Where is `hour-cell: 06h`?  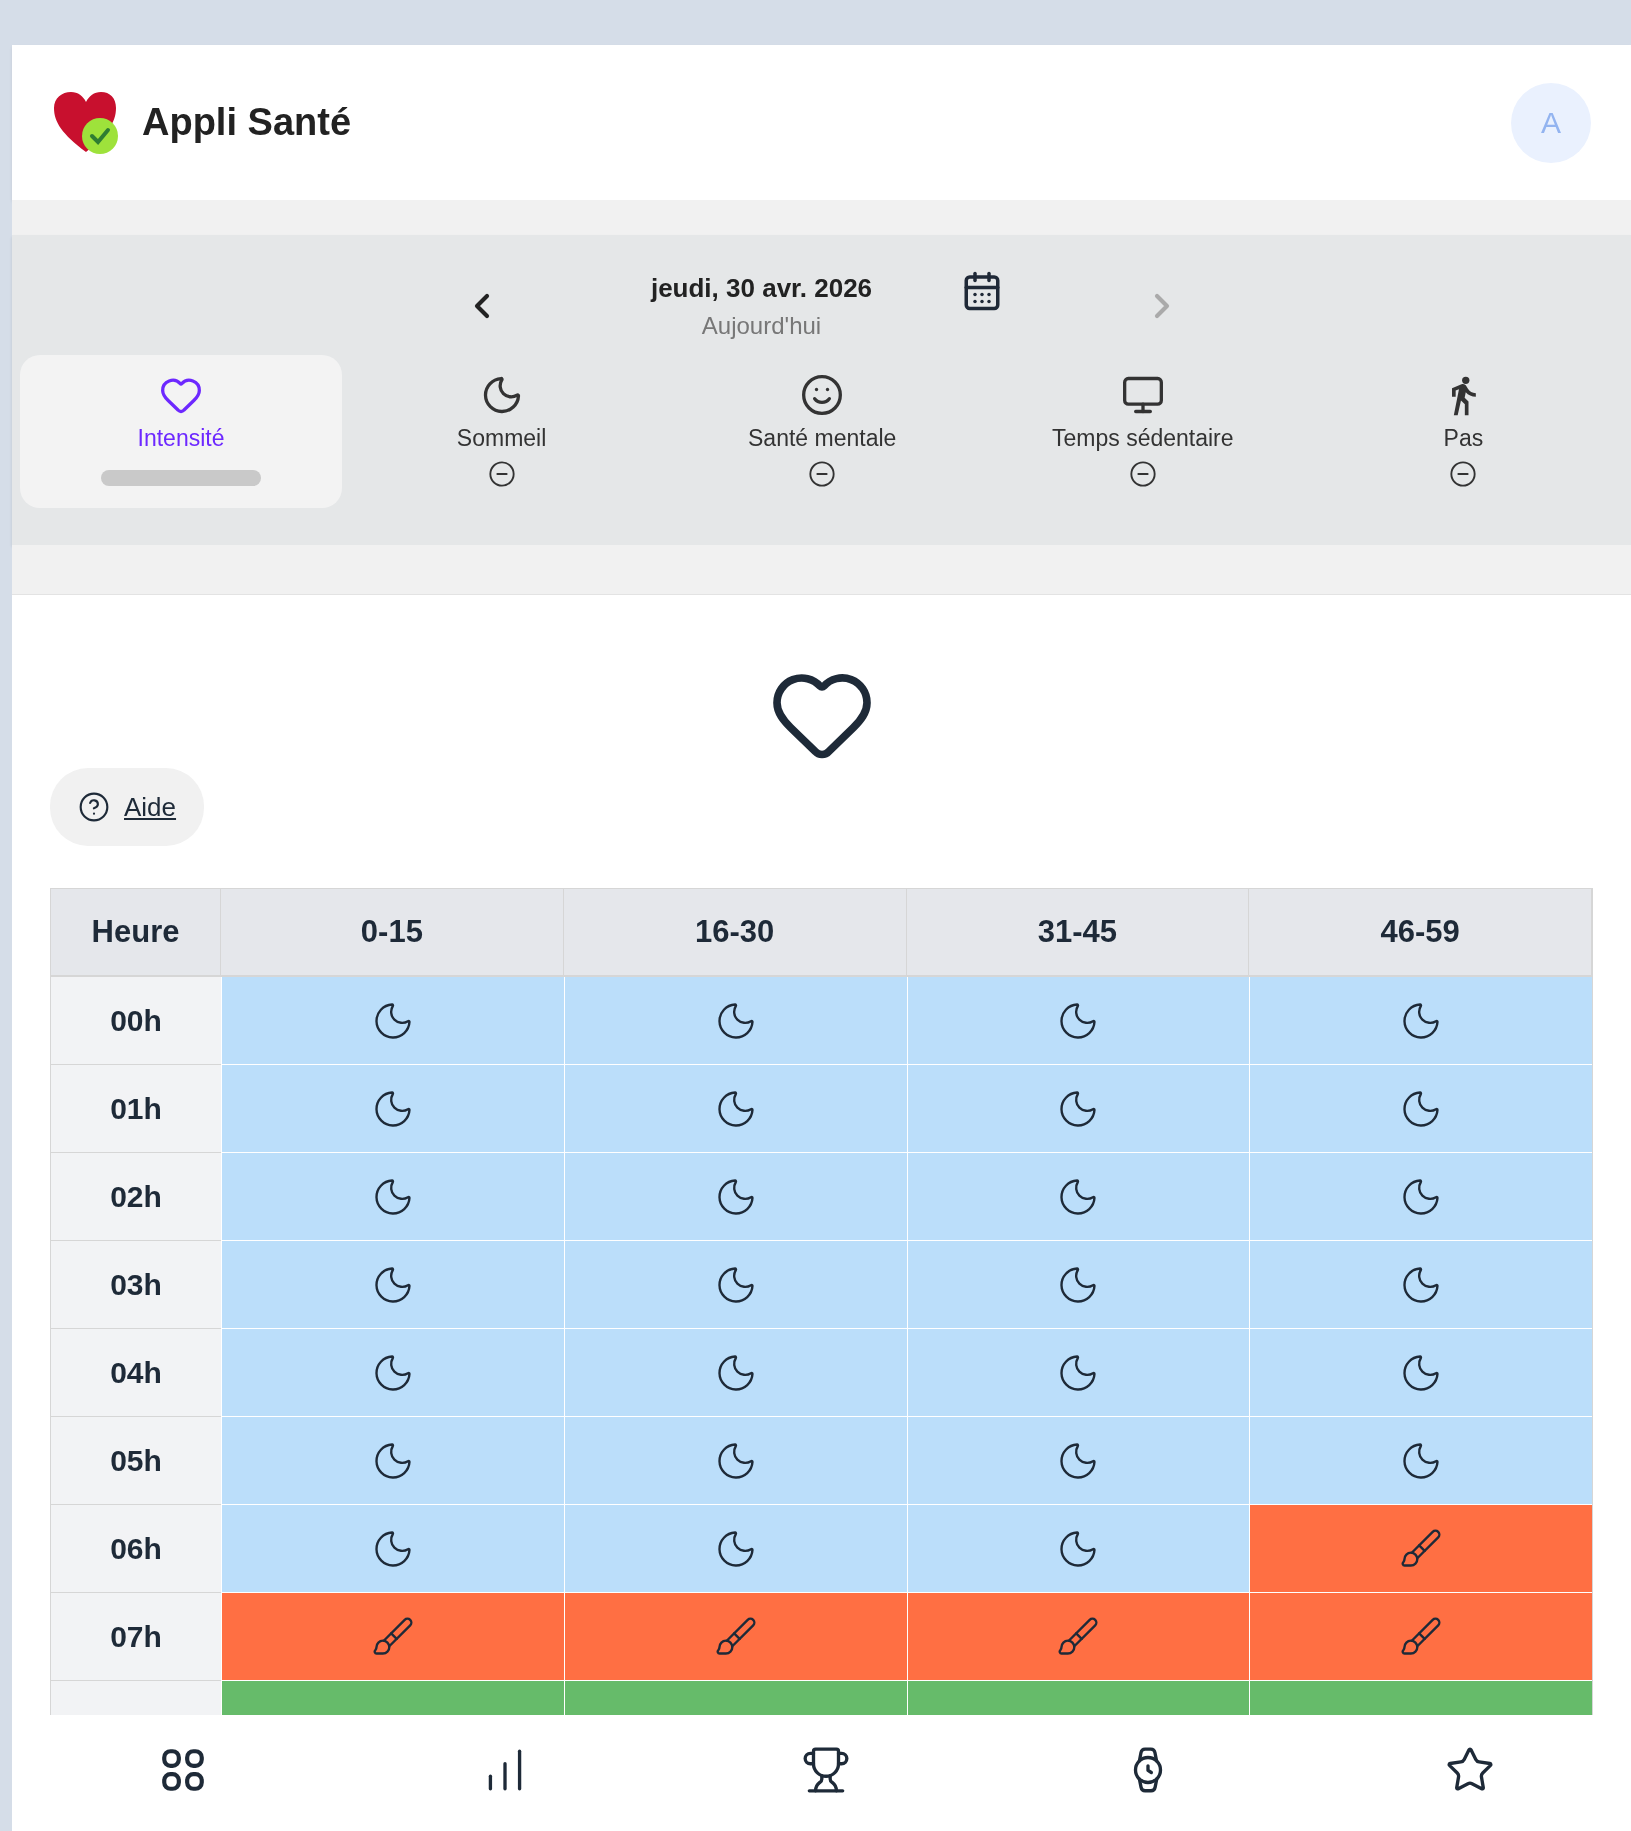
hour-cell: 06h is located at coordinates (136, 1549).